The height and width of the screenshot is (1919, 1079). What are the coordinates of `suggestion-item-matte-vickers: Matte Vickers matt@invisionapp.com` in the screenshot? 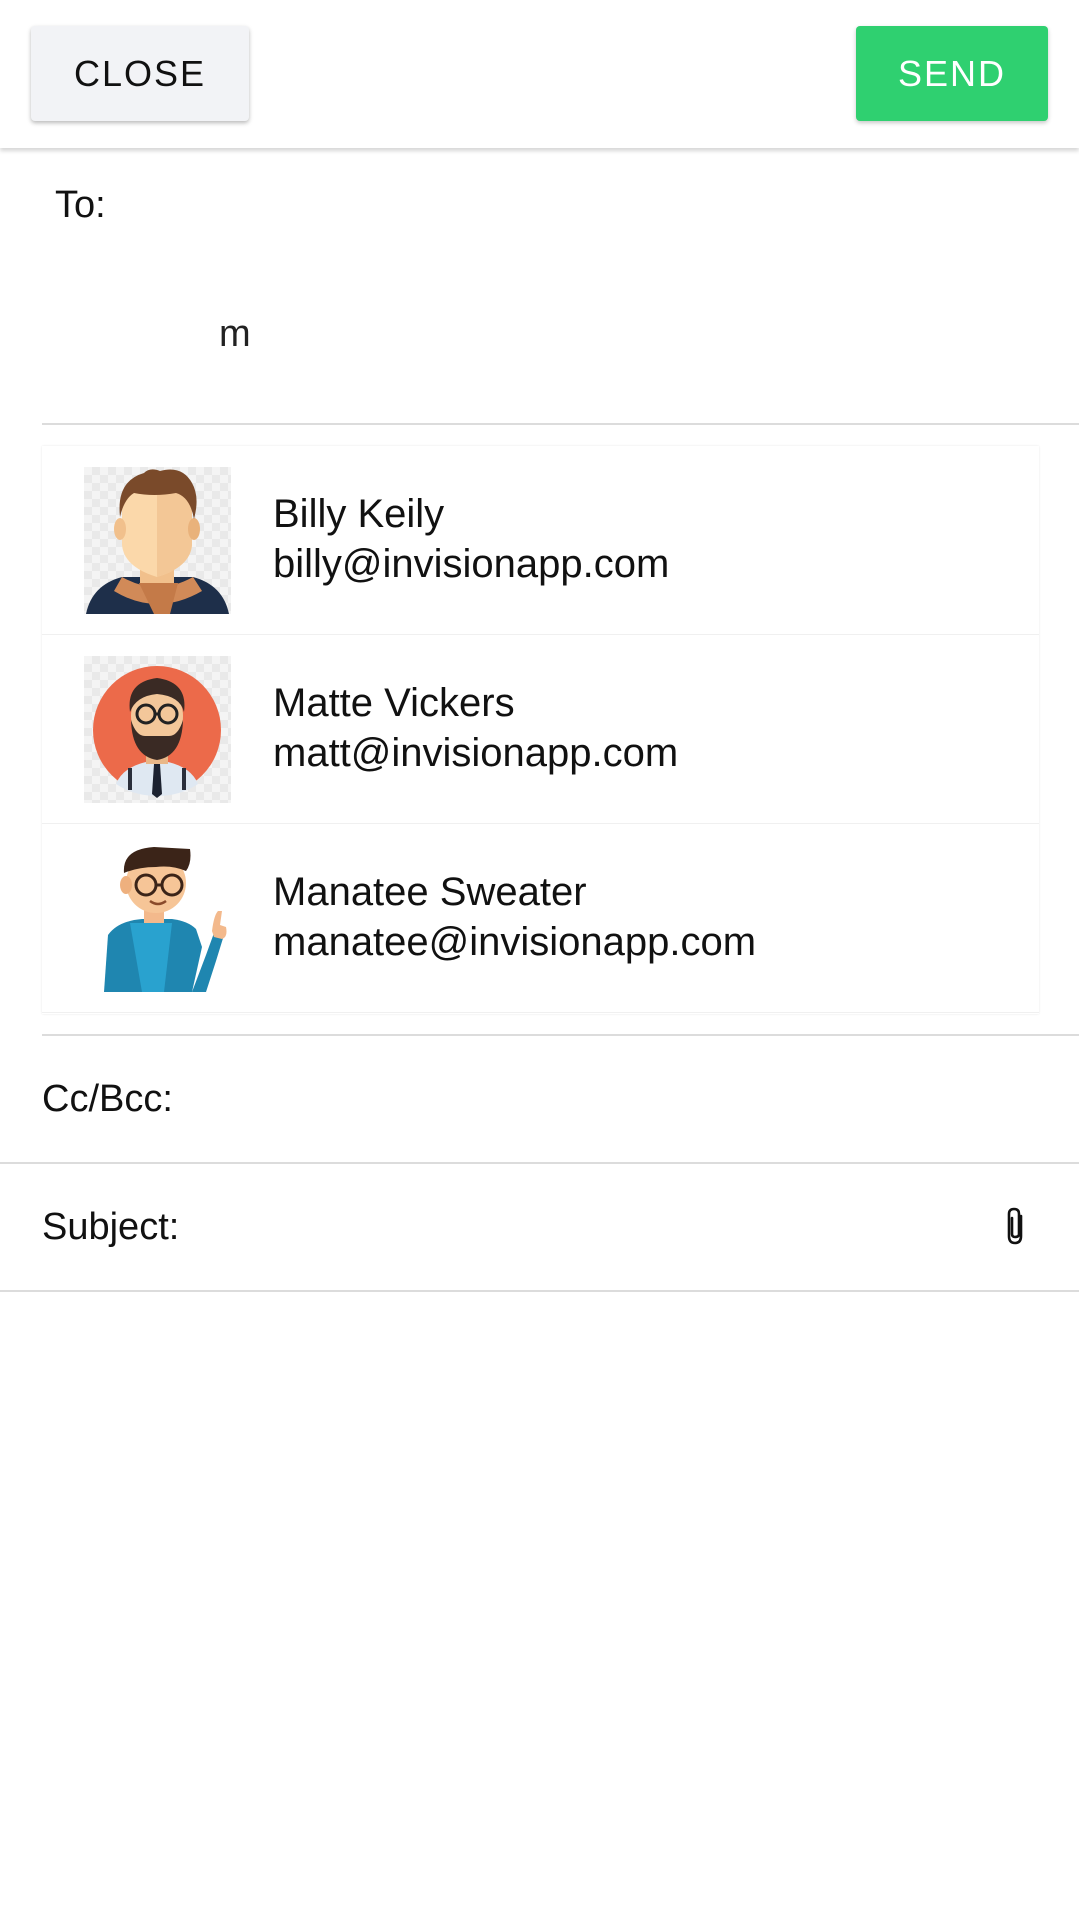 It's located at (540, 729).